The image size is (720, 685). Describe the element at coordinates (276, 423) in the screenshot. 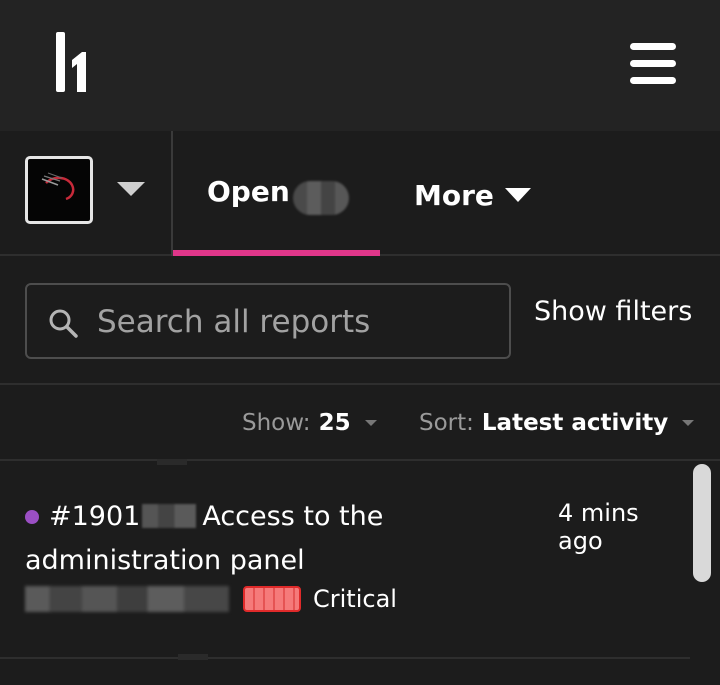

I see `show-label: Show:` at that location.